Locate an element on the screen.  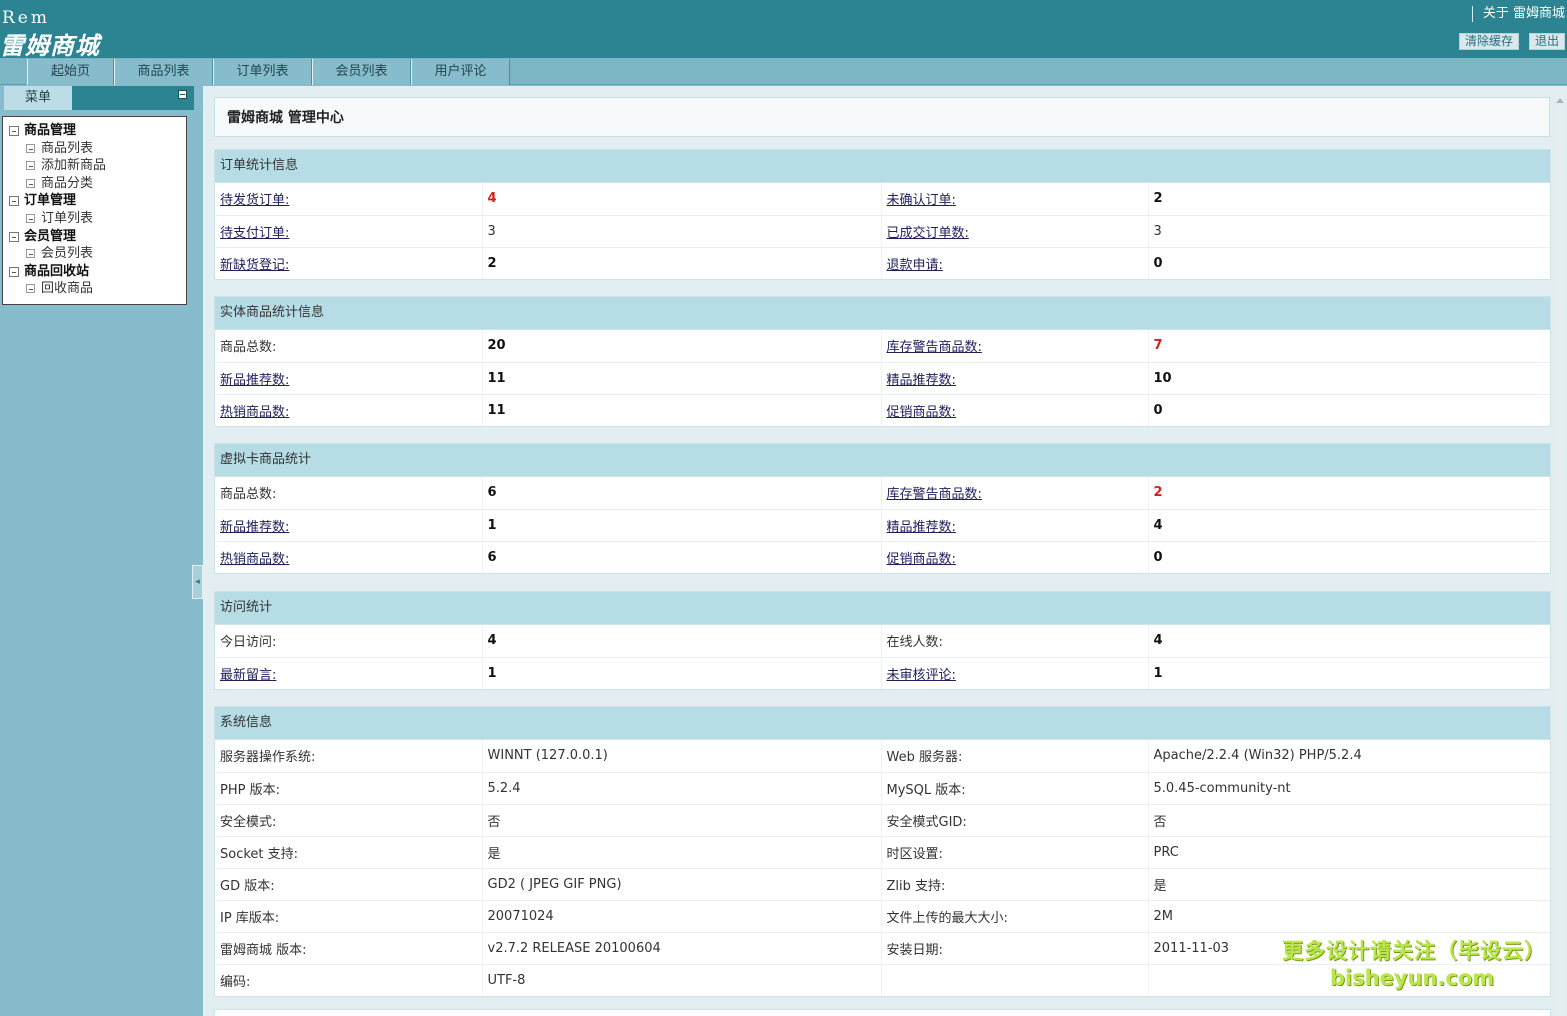
stat-label: 在线人数: is located at coordinates (914, 643).